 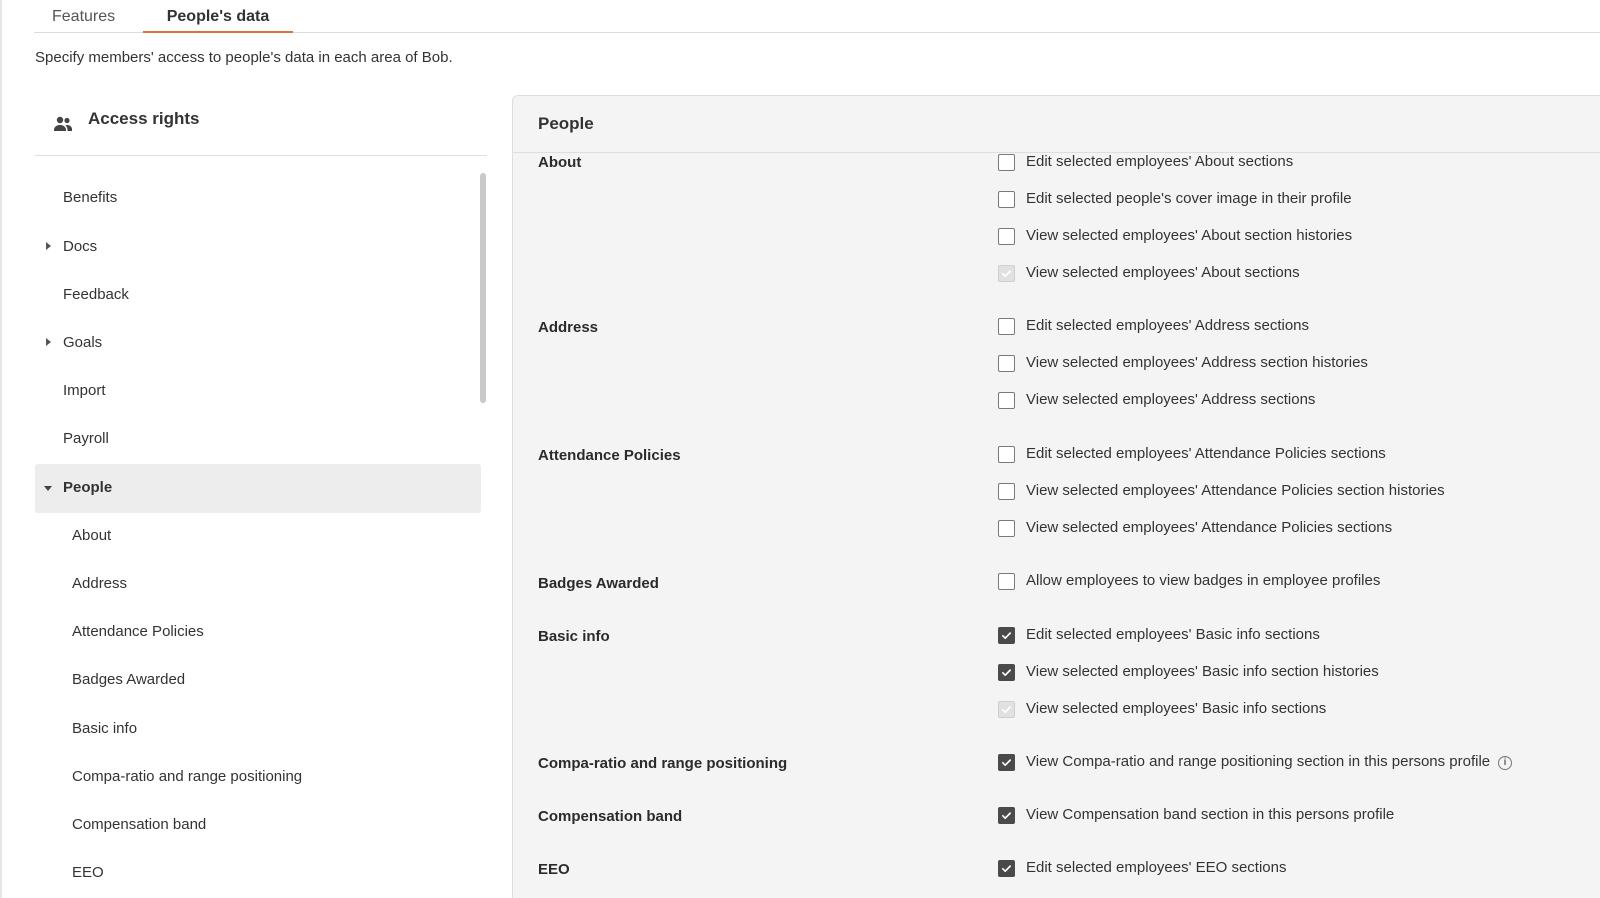 I want to click on sidebar-item-label: Badges Awarded, so click(x=129, y=679).